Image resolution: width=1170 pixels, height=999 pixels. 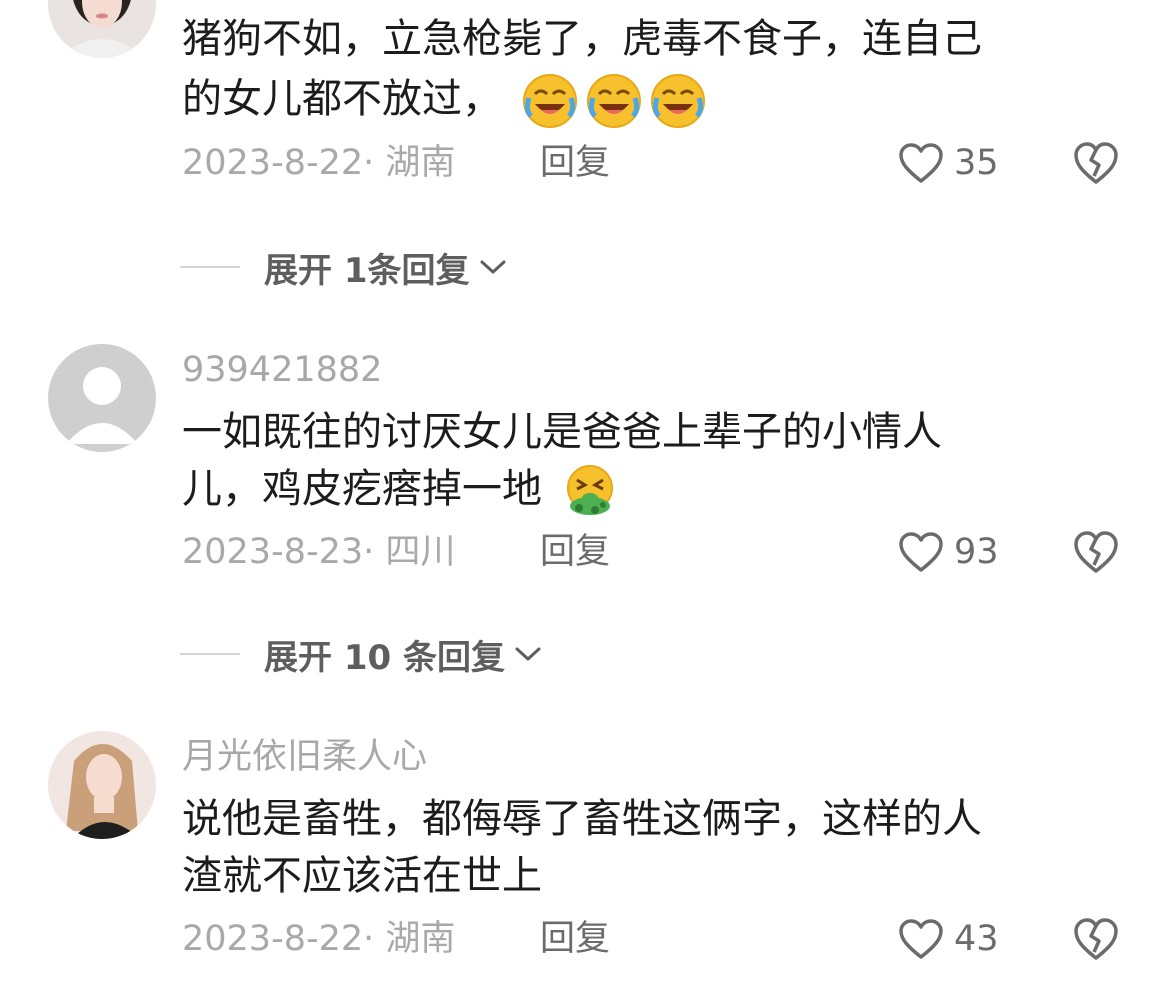 I want to click on comment-text: 一如既往的讨厌女儿是爸爸上辈子的小情人, so click(x=562, y=432).